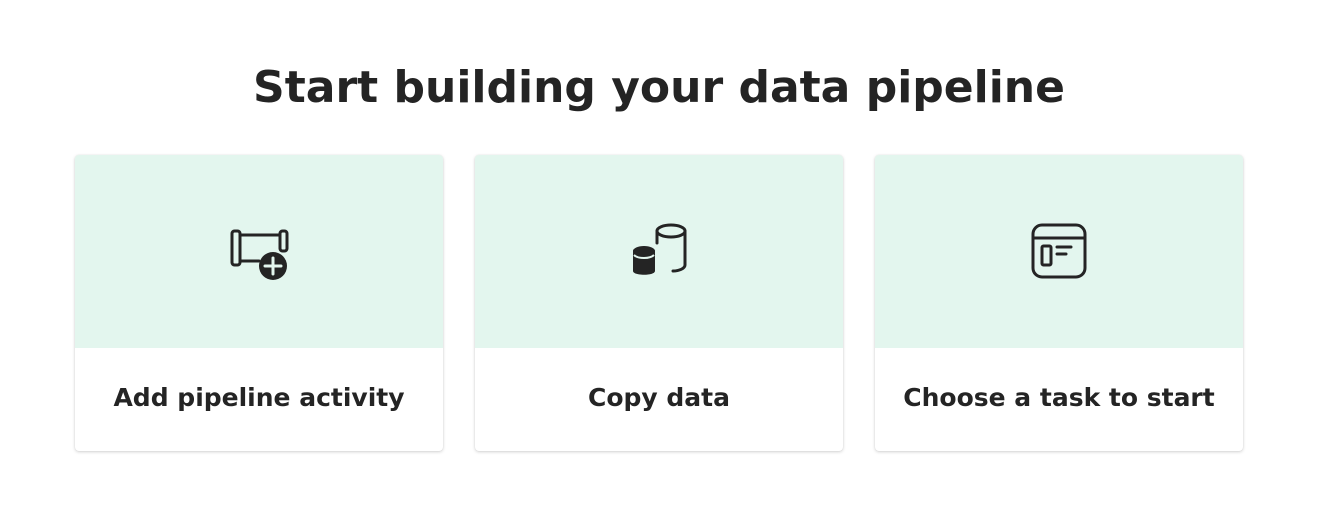 Image resolution: width=1324 pixels, height=516 pixels. Describe the element at coordinates (659, 87) in the screenshot. I see `page-title: Start building your data pipeline` at that location.